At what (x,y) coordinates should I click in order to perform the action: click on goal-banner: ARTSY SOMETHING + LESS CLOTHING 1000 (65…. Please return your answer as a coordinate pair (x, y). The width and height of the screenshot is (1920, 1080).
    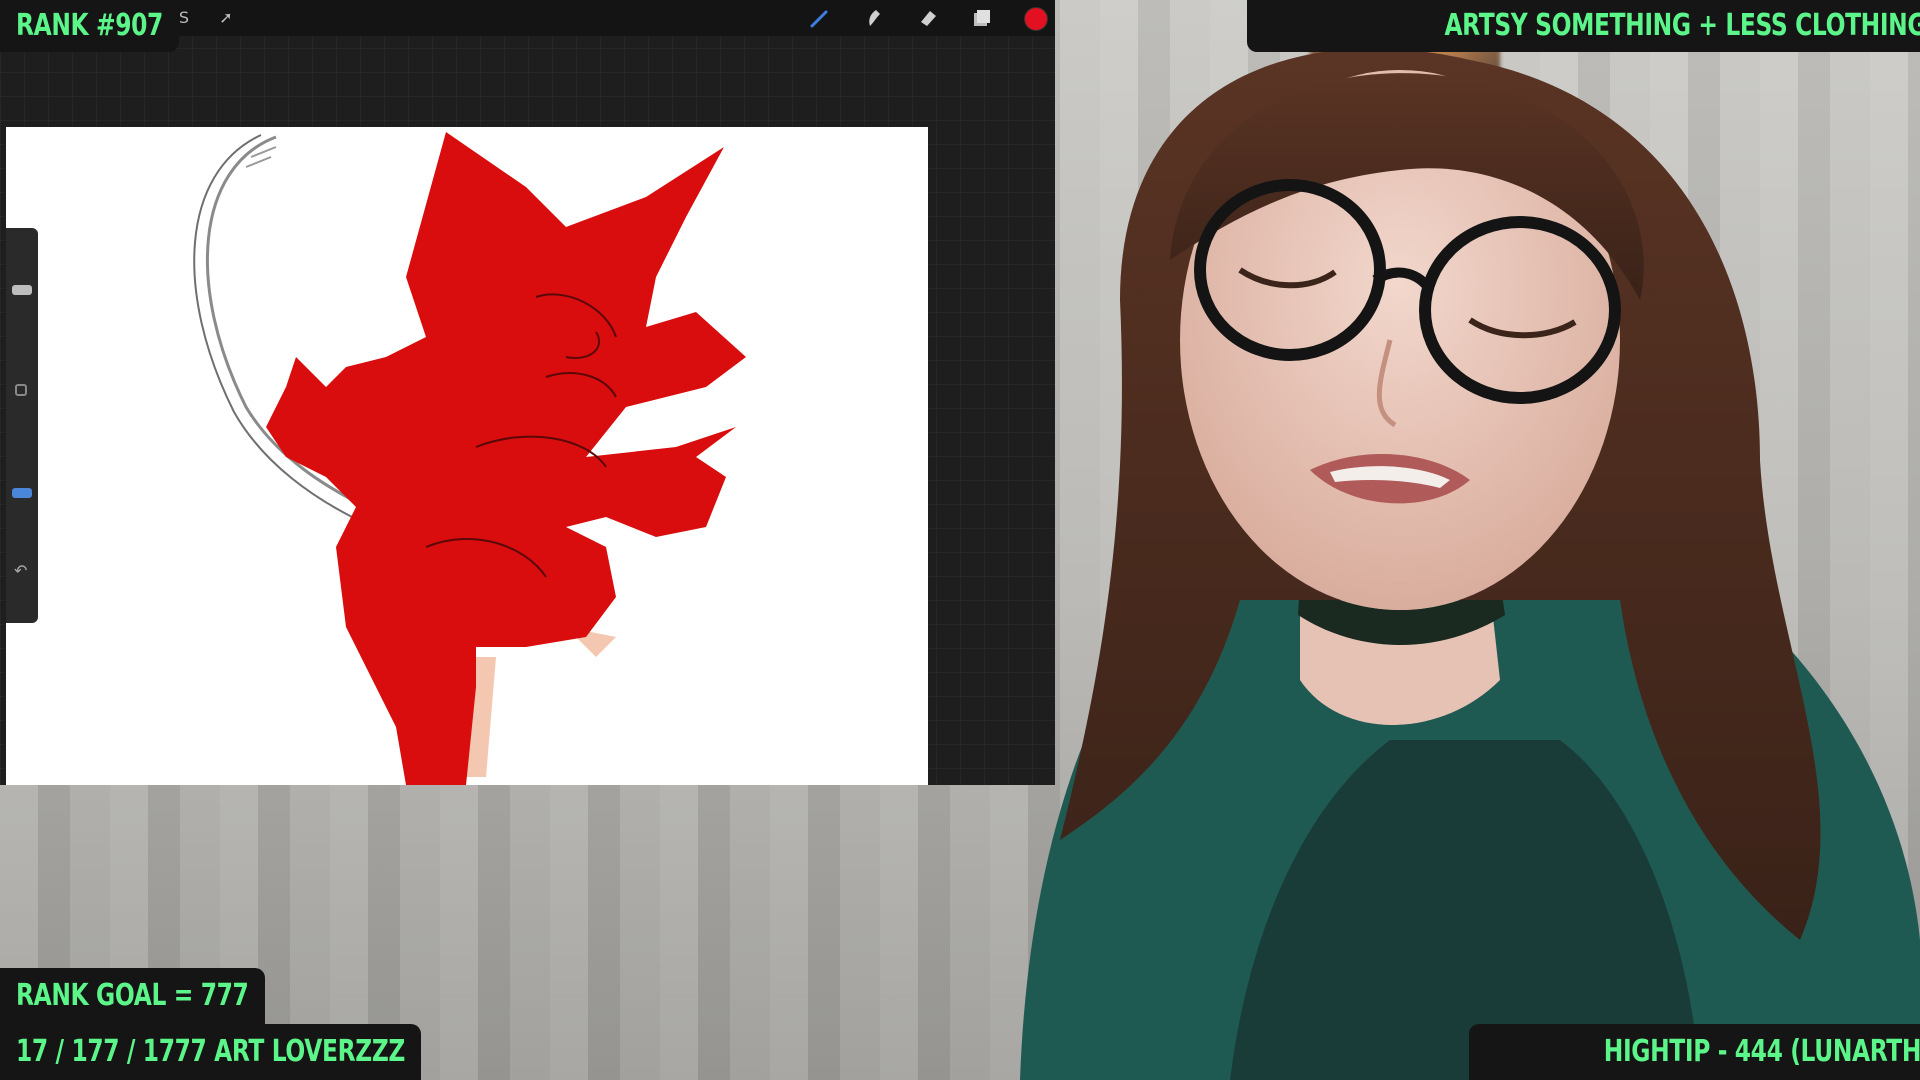
    Looking at the image, I should click on (1583, 26).